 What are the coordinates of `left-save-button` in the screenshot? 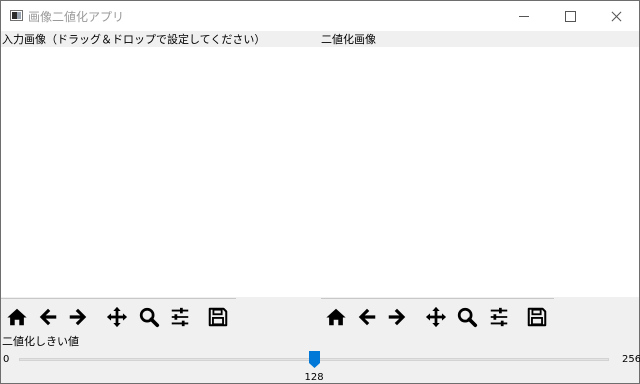 It's located at (218, 317).